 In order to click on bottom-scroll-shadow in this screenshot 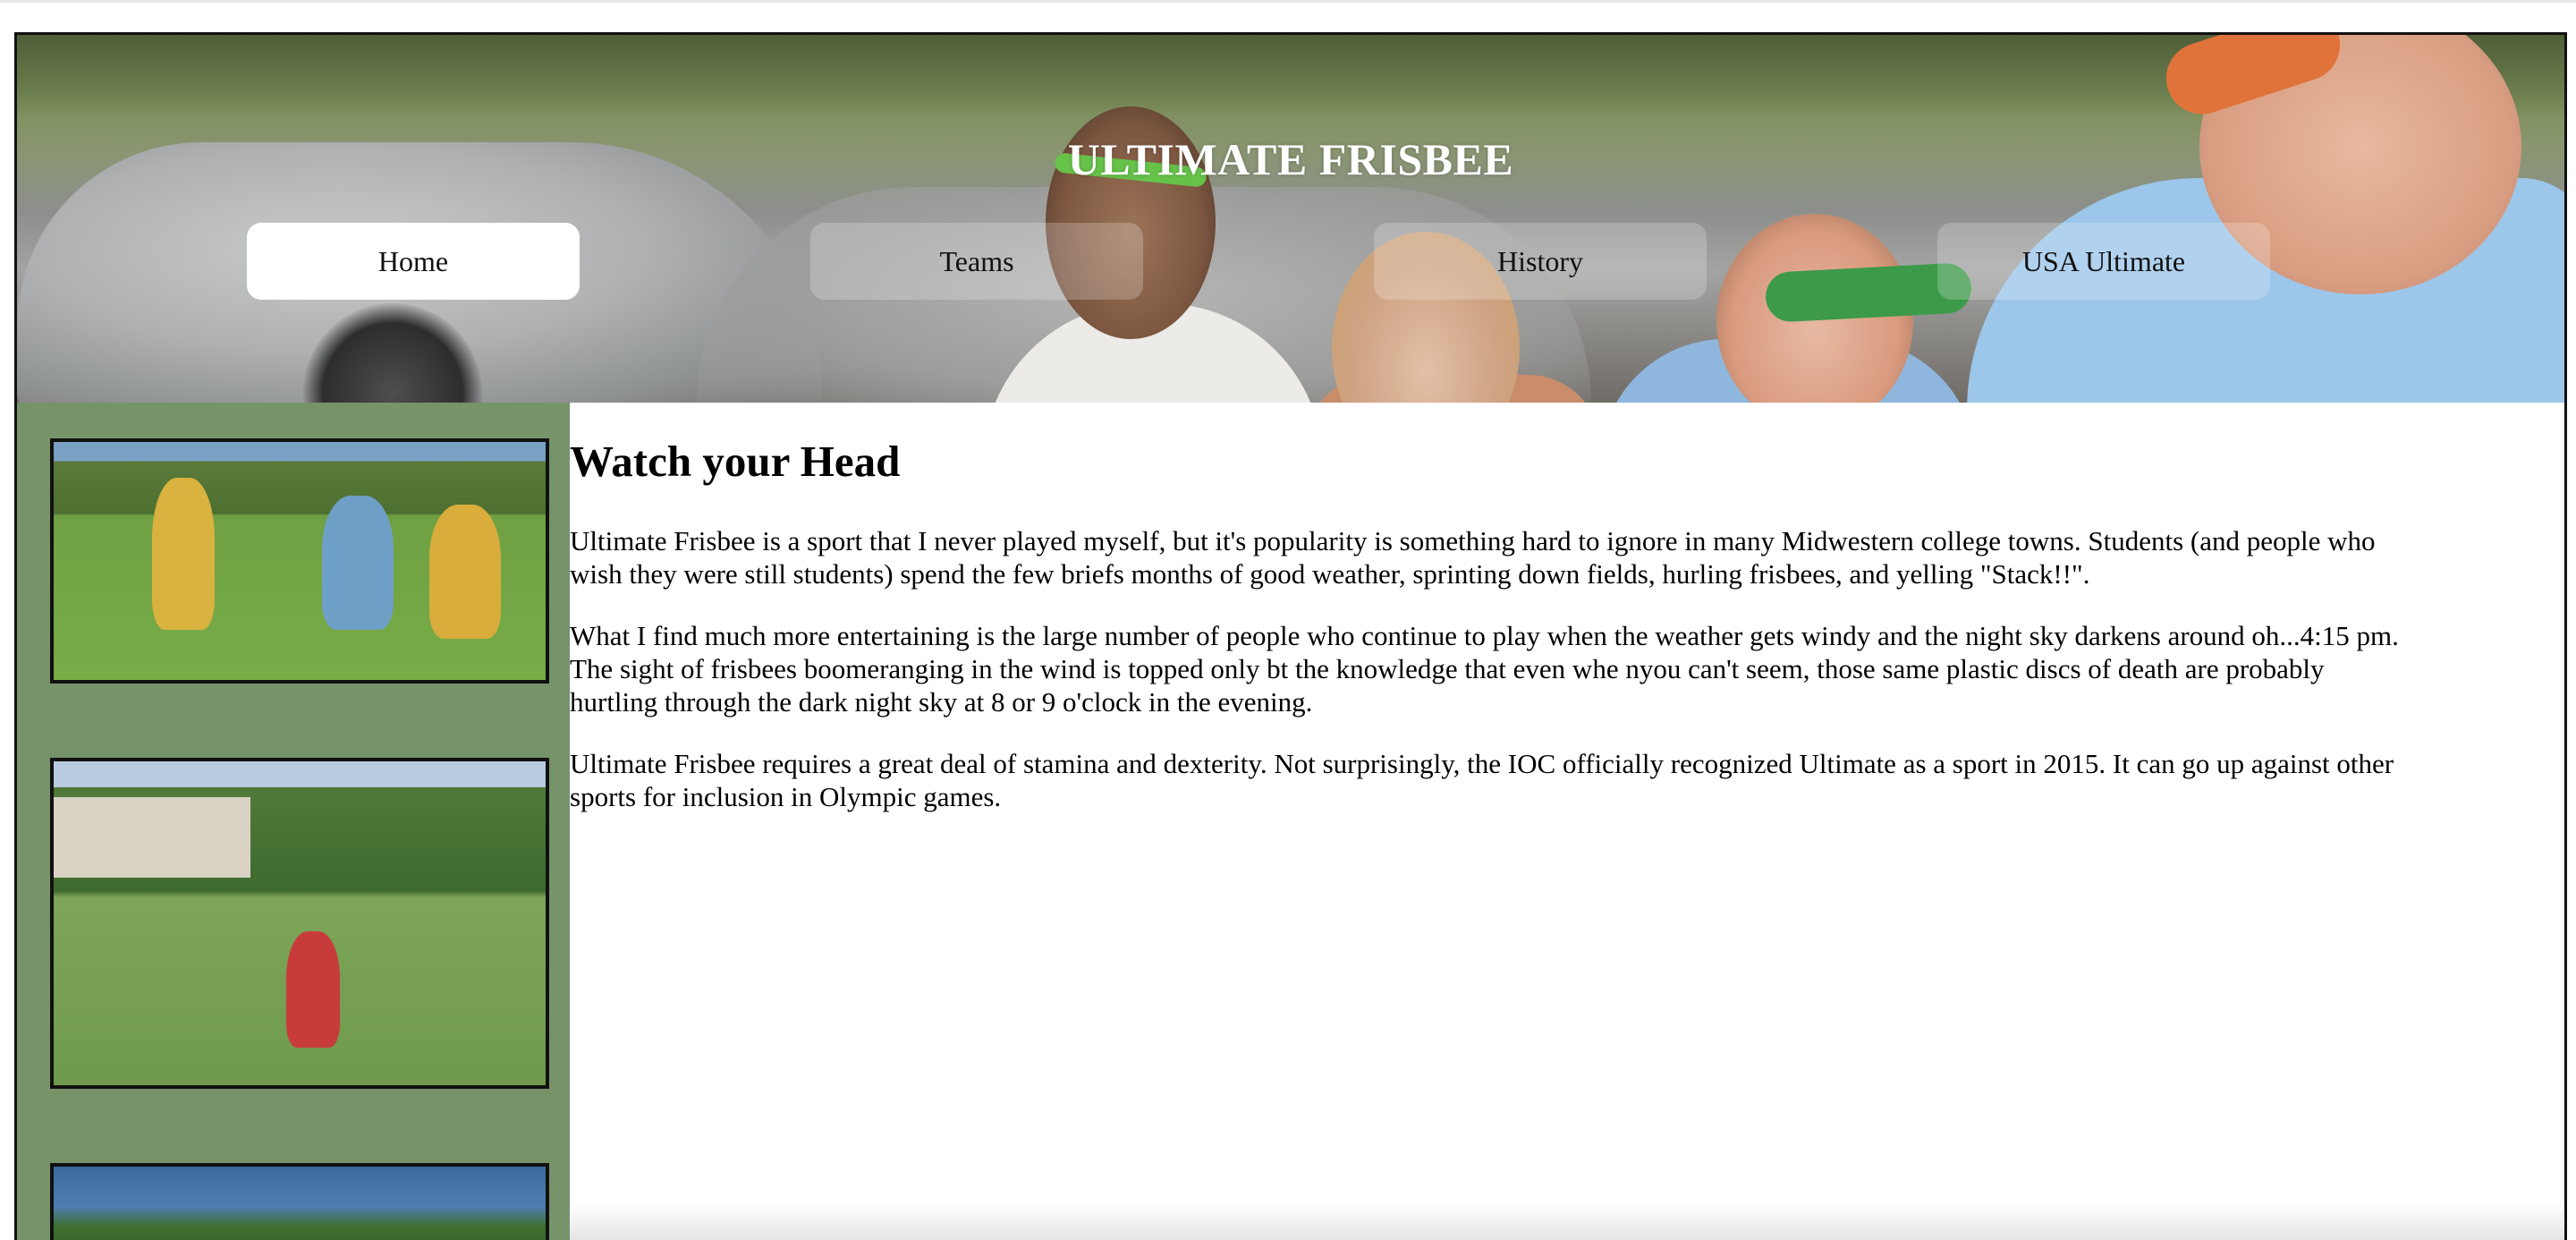, I will do `click(1567, 1222)`.